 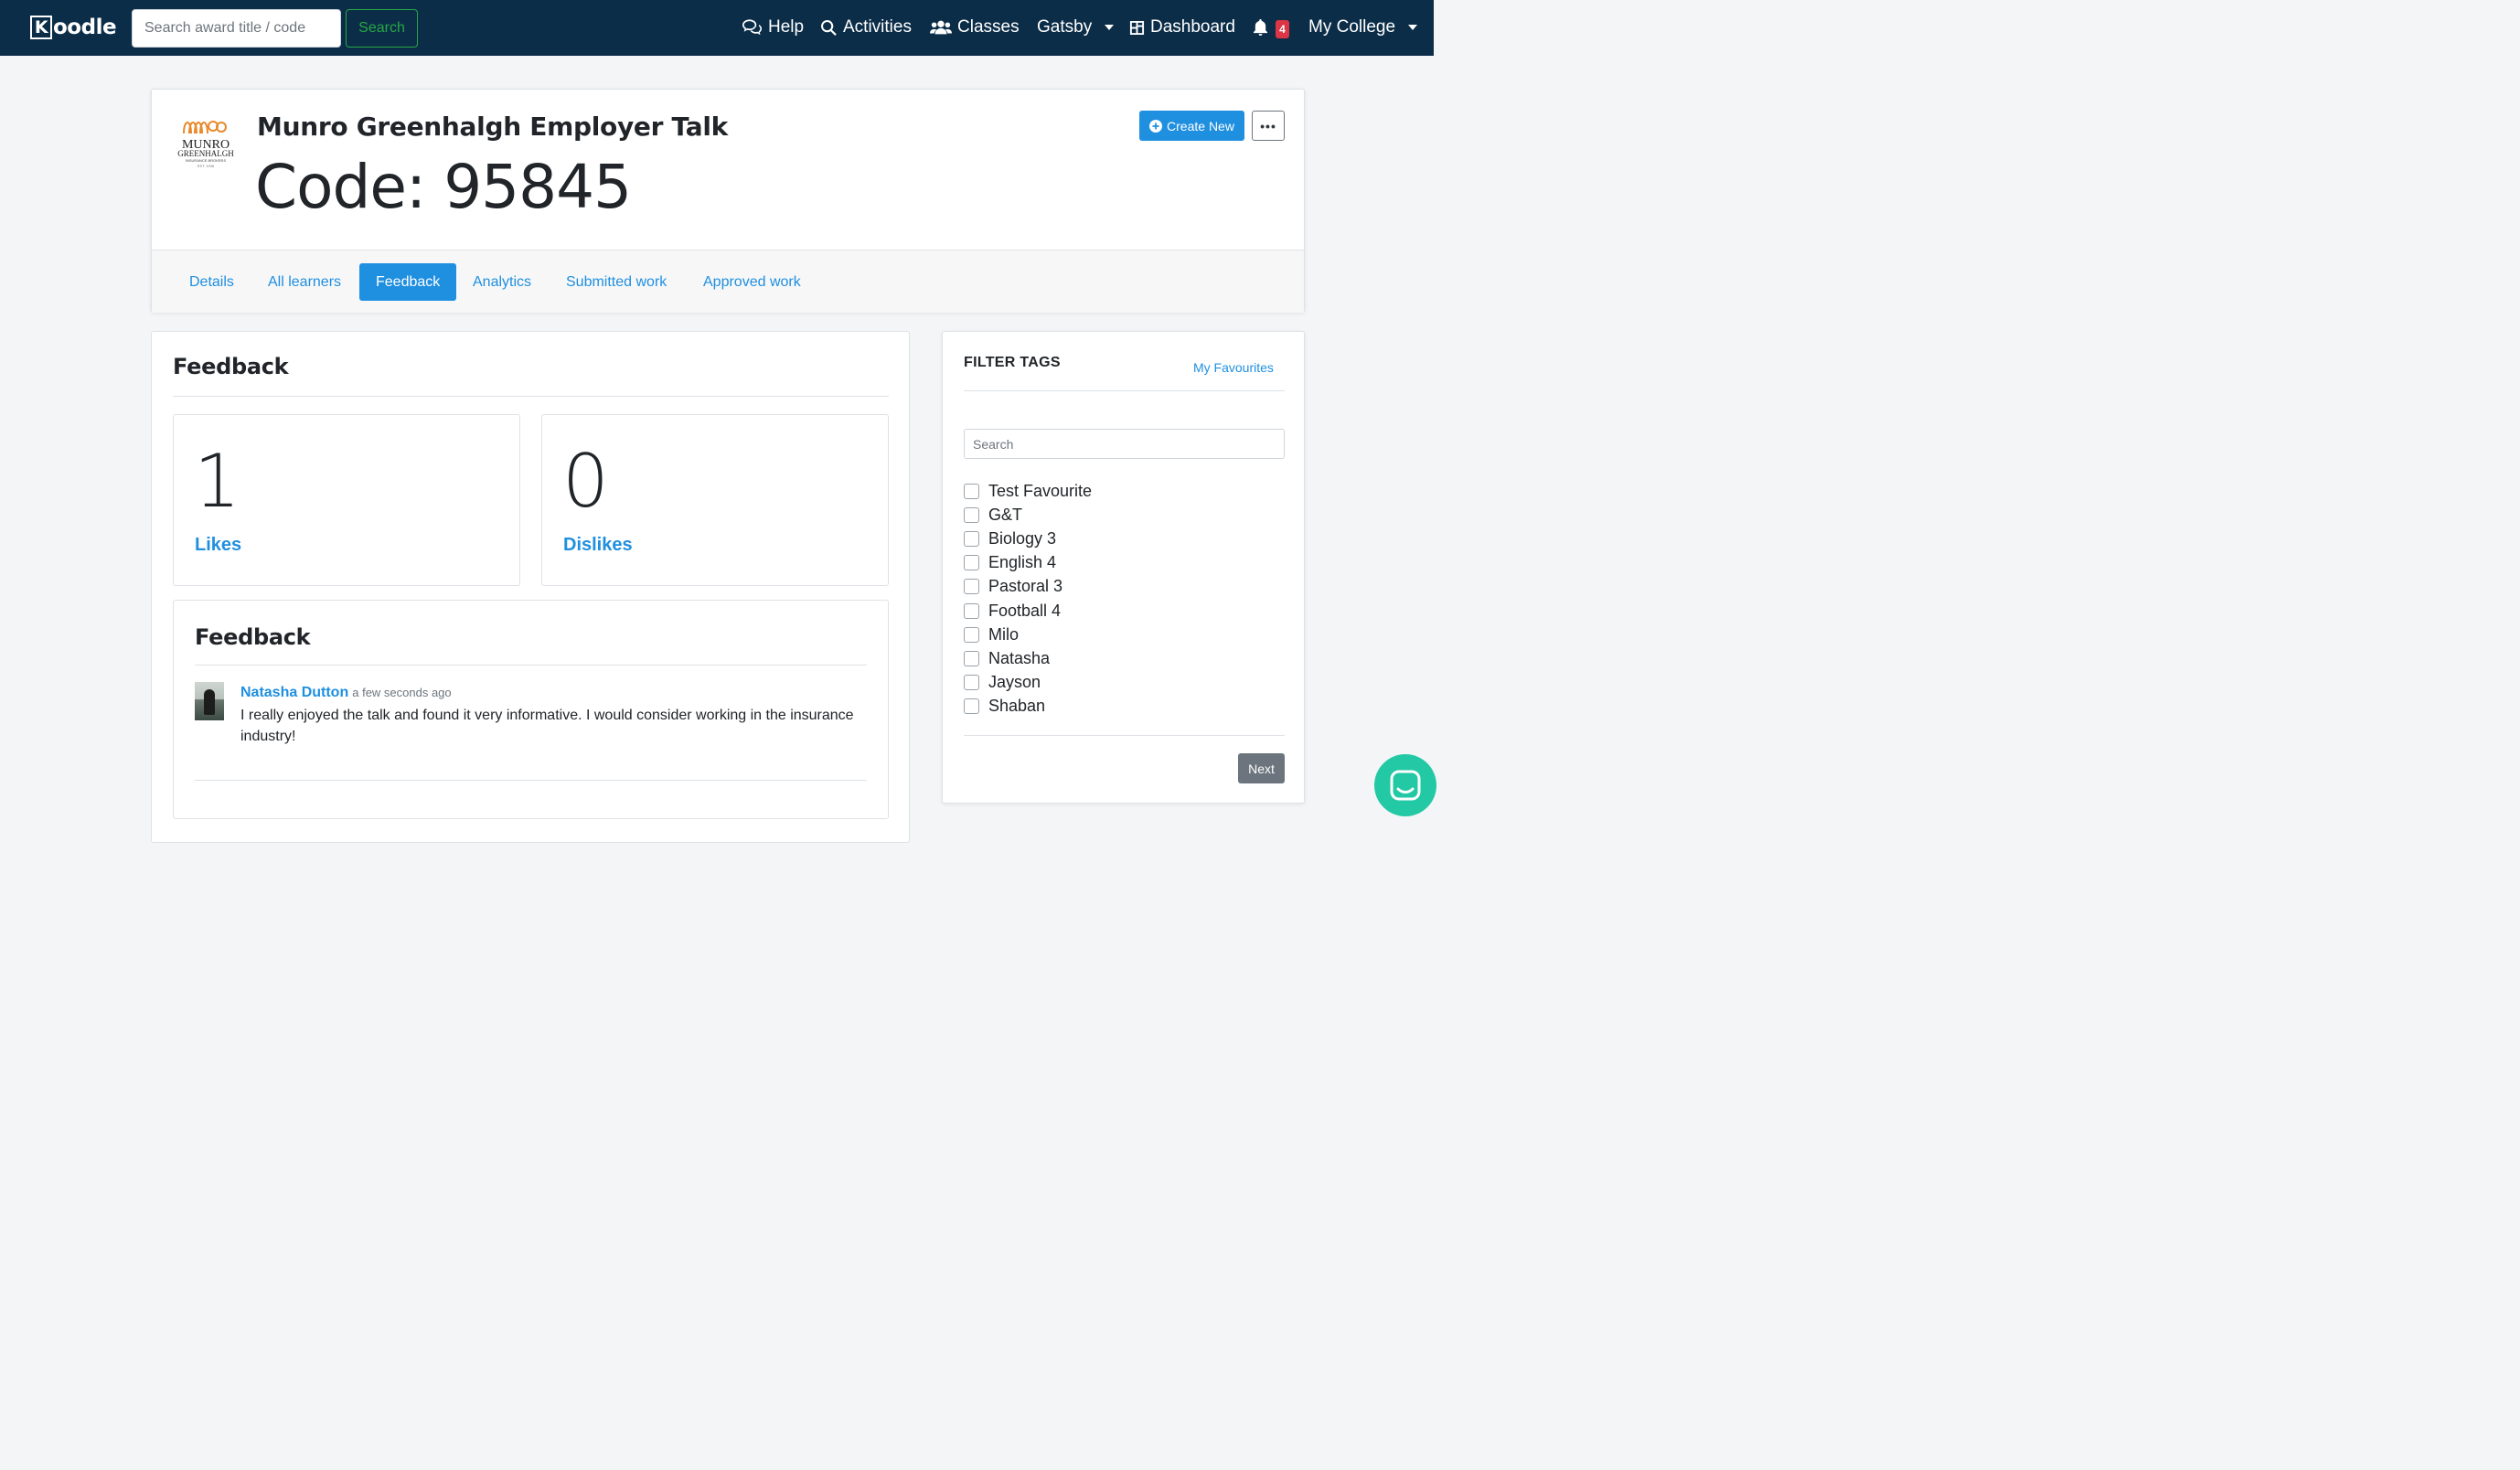 I want to click on tab-feedback: Feedback, so click(x=408, y=282).